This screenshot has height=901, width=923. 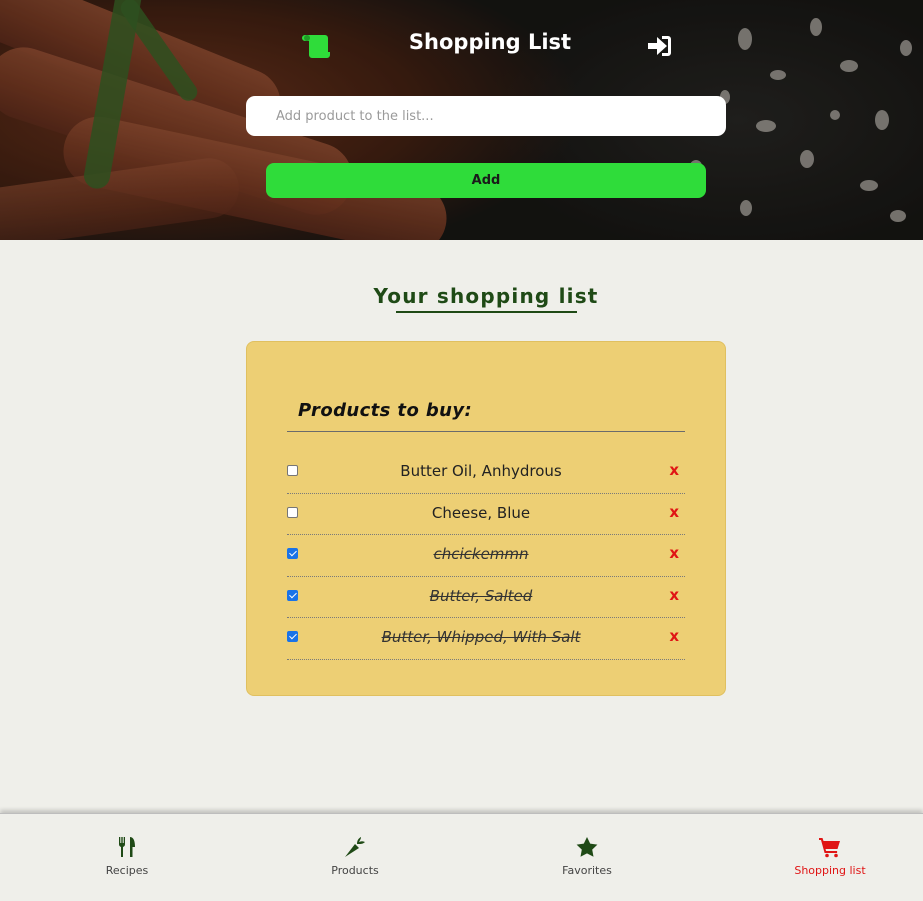 I want to click on add-product-input, so click(x=486, y=116).